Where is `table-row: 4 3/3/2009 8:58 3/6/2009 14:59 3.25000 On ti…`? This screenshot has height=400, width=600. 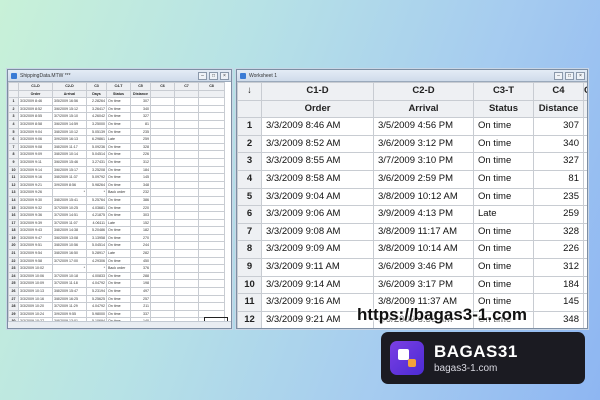
table-row: 4 3/3/2009 8:58 3/6/2009 14:59 3.25000 On ti… is located at coordinates (116, 124).